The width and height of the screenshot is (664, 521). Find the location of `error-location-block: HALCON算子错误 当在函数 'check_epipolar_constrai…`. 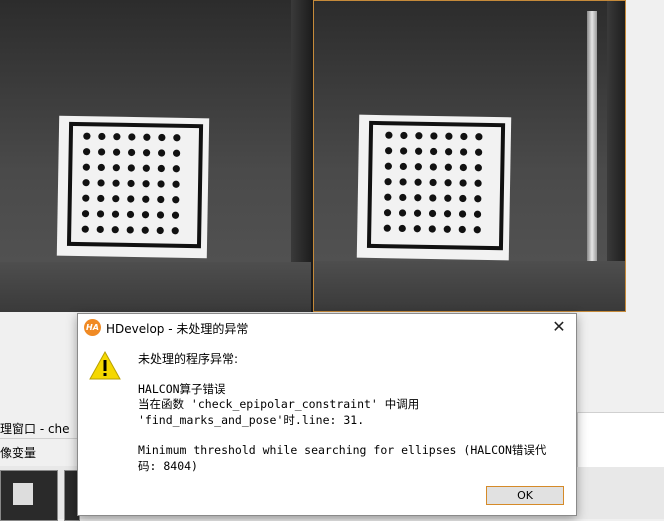

error-location-block: HALCON算子错误 当在函数 'check_epipolar_constrai… is located at coordinates (353, 405).